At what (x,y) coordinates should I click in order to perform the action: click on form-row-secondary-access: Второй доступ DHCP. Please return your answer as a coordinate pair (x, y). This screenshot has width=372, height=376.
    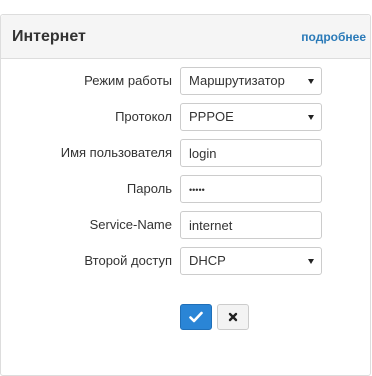
    Looking at the image, I should click on (186, 261).